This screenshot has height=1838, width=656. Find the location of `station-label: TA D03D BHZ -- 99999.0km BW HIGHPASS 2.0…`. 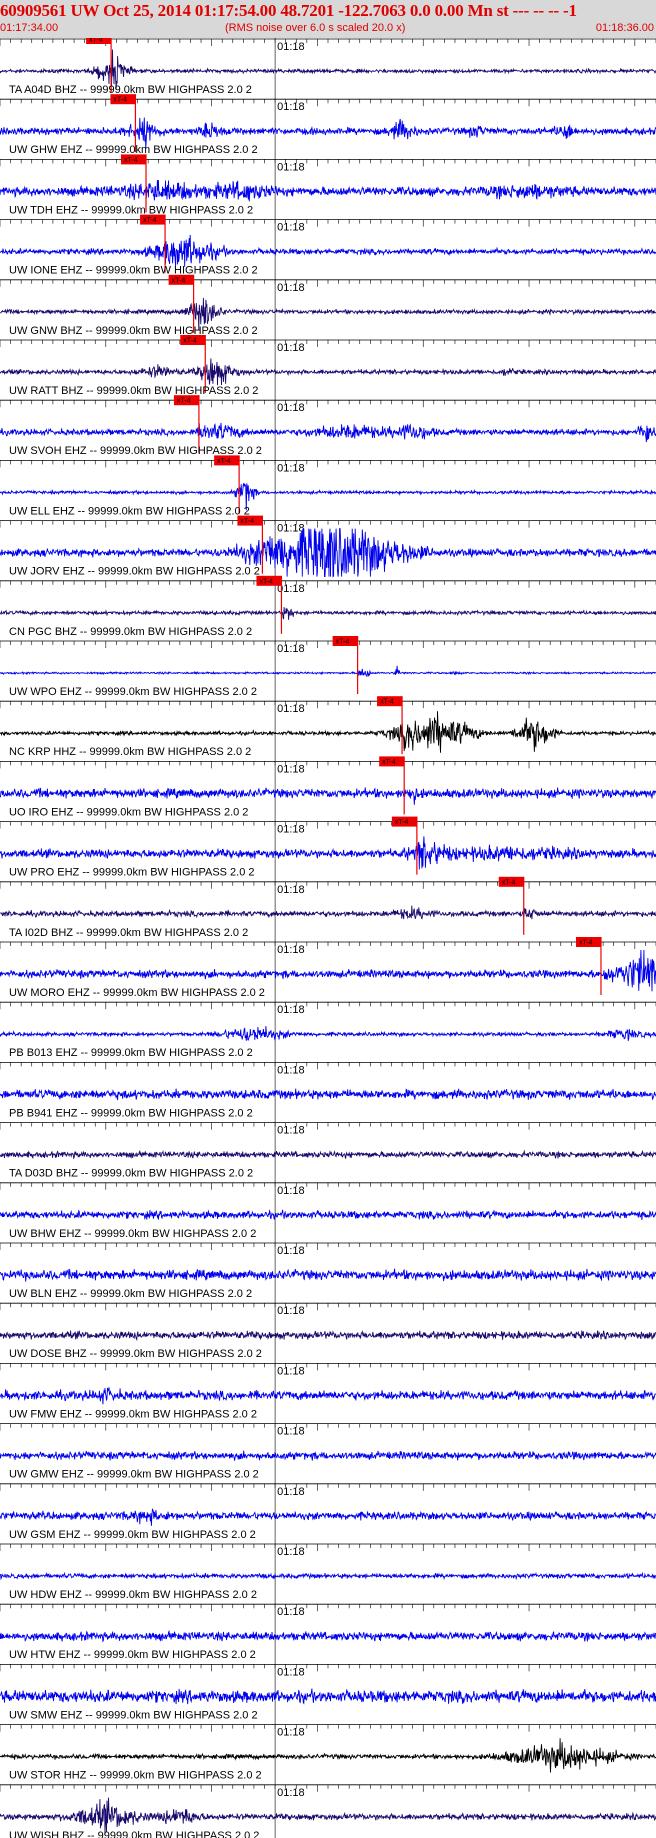

station-label: TA D03D BHZ -- 99999.0km BW HIGHPASS 2.0… is located at coordinates (131, 1174).